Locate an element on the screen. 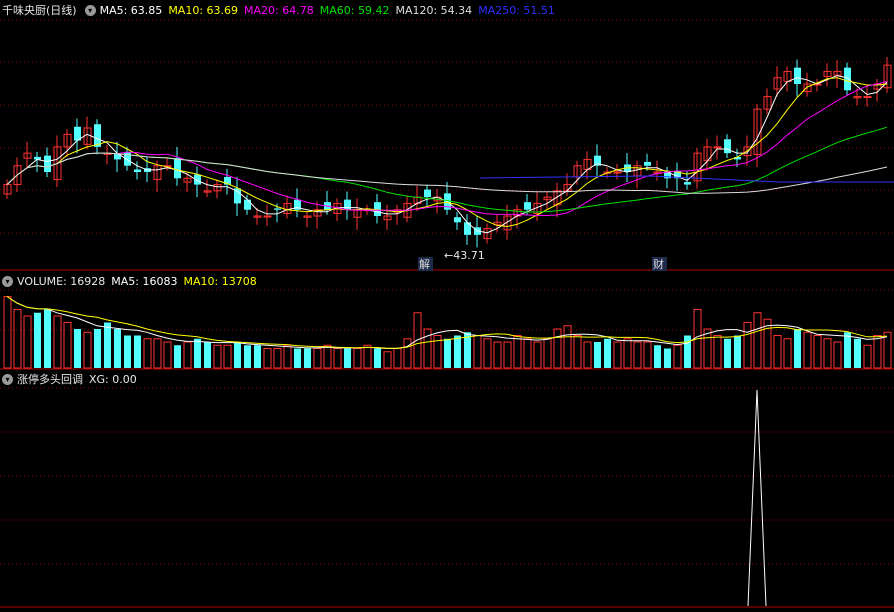 The height and width of the screenshot is (612, 894). volume-ma5-label: MA5: 16083 is located at coordinates (144, 281).